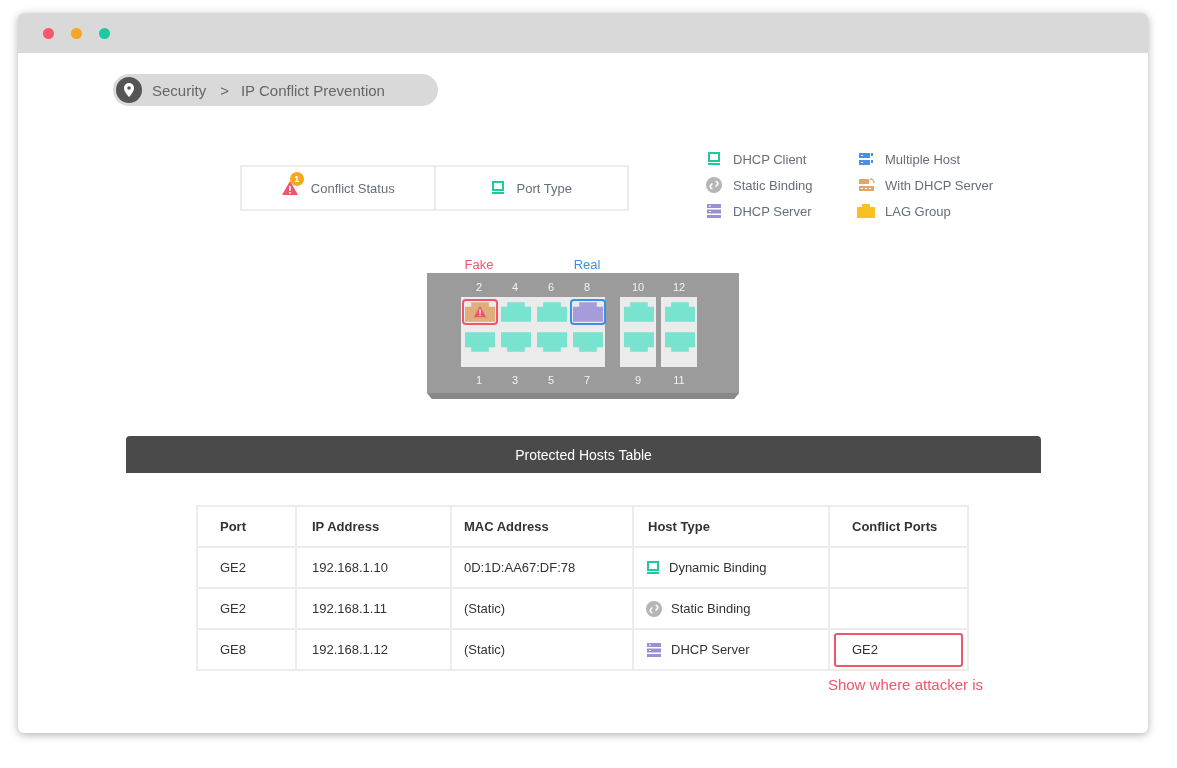 The width and height of the screenshot is (1177, 768). Describe the element at coordinates (638, 380) in the screenshot. I see `port-number: 9` at that location.